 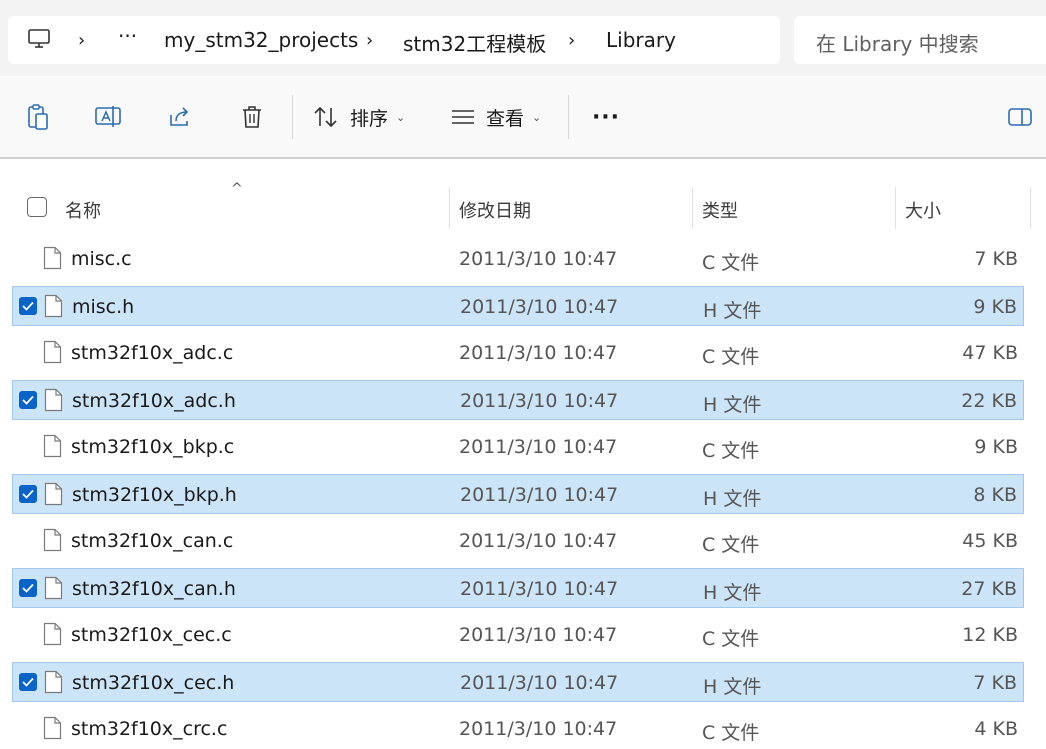 What do you see at coordinates (149, 729) in the screenshot?
I see `file-name: stm32f10x_crc.c` at bounding box center [149, 729].